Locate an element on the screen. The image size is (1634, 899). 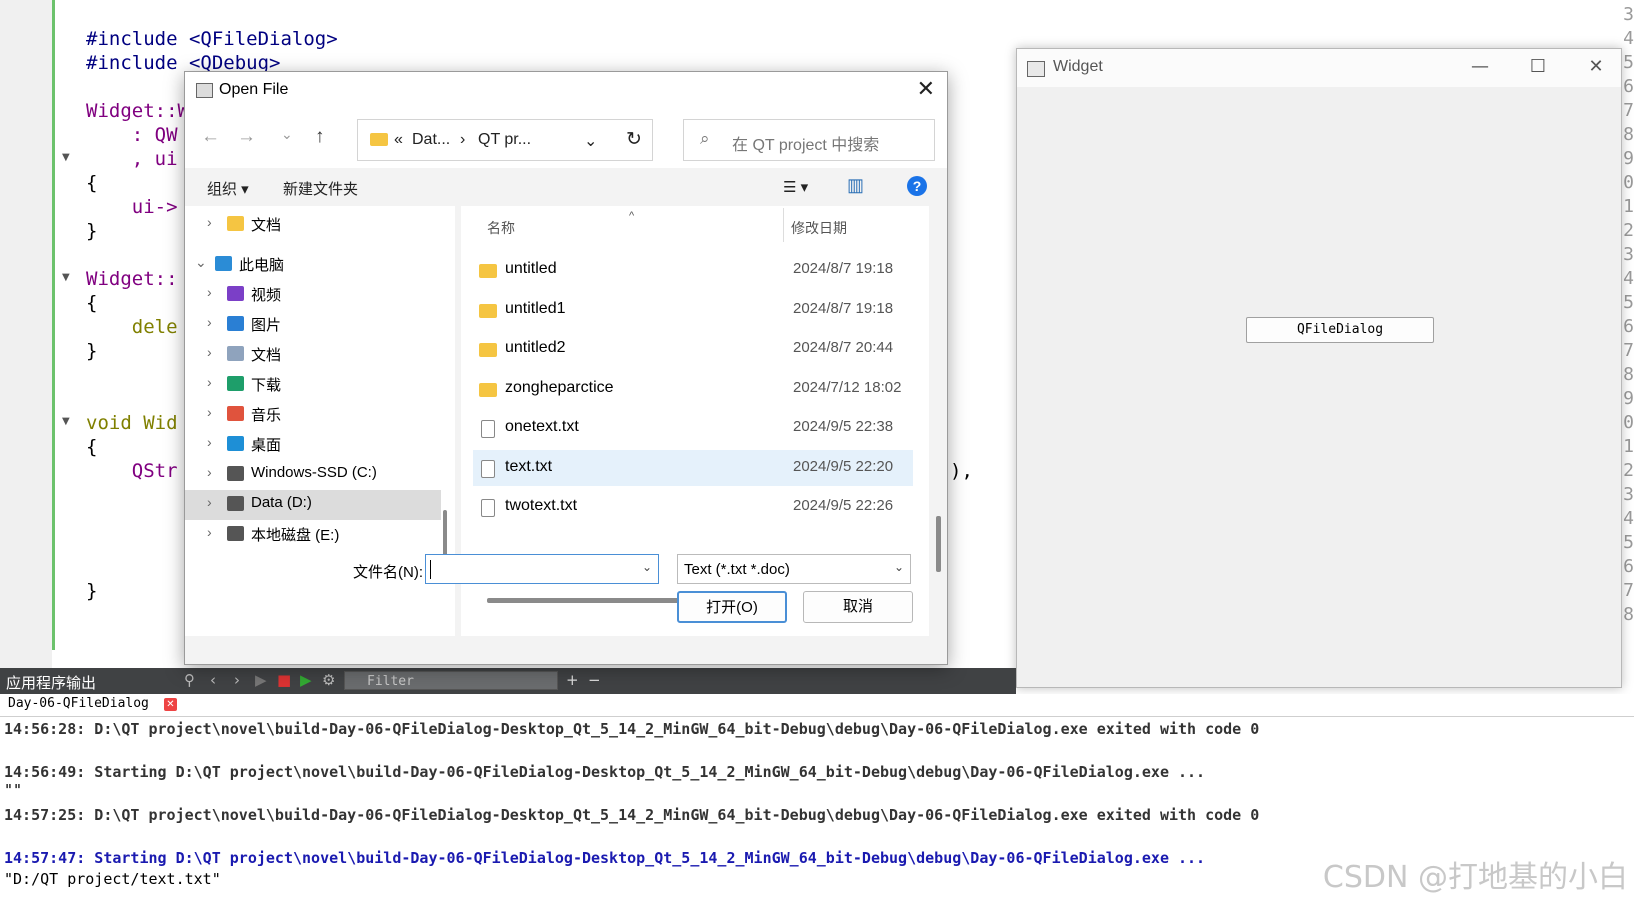
close-tab-icon: ✕ is located at coordinates (170, 704).